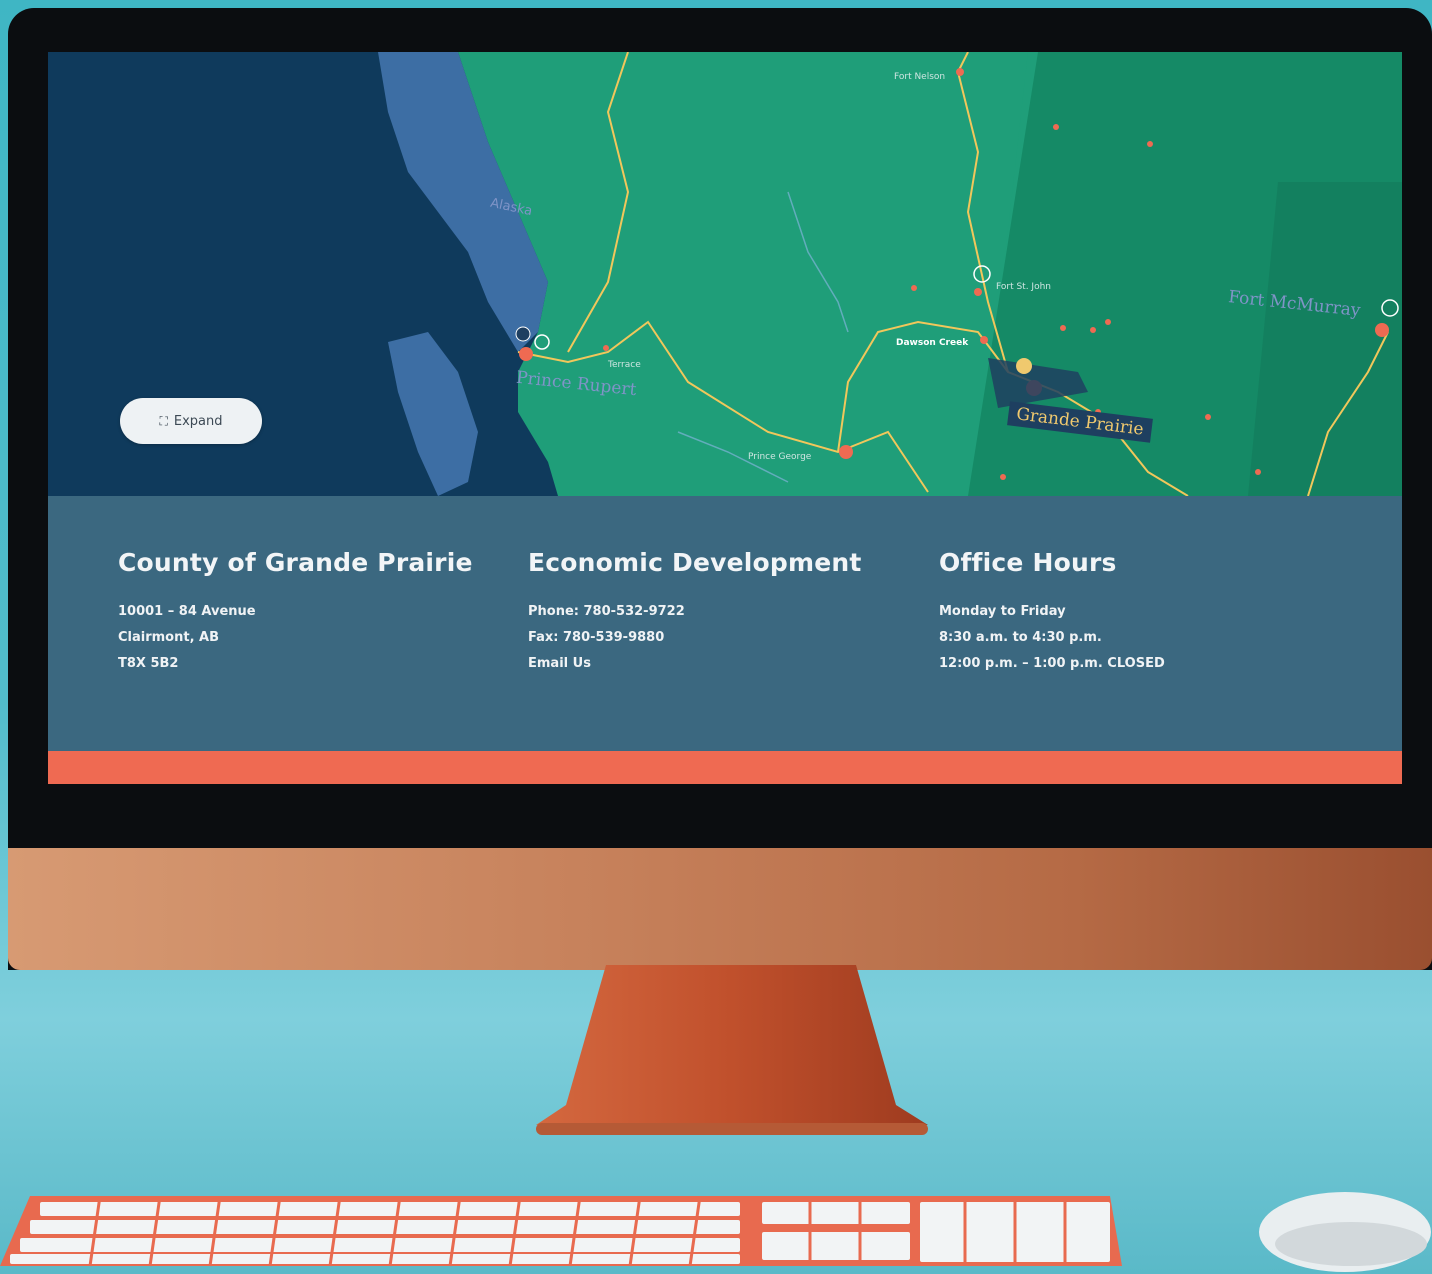 Image resolution: width=1432 pixels, height=1274 pixels. Describe the element at coordinates (1052, 663) in the screenshot. I see `hours-line: 12:00 p.m. – 1:00 p.m. CLOSED` at that location.